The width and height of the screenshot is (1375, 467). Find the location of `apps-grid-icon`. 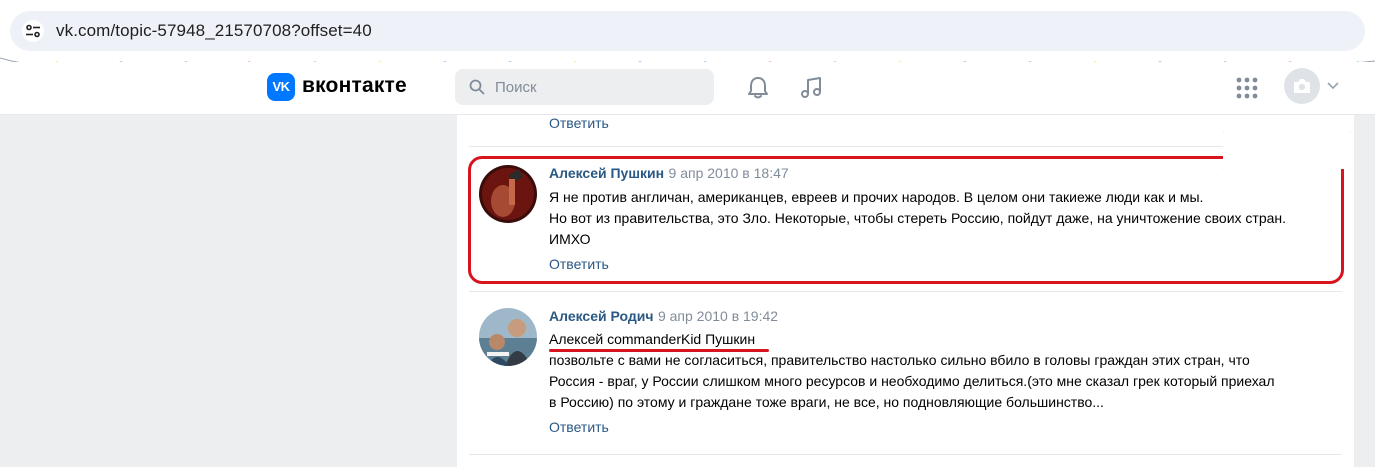

apps-grid-icon is located at coordinates (1247, 88).